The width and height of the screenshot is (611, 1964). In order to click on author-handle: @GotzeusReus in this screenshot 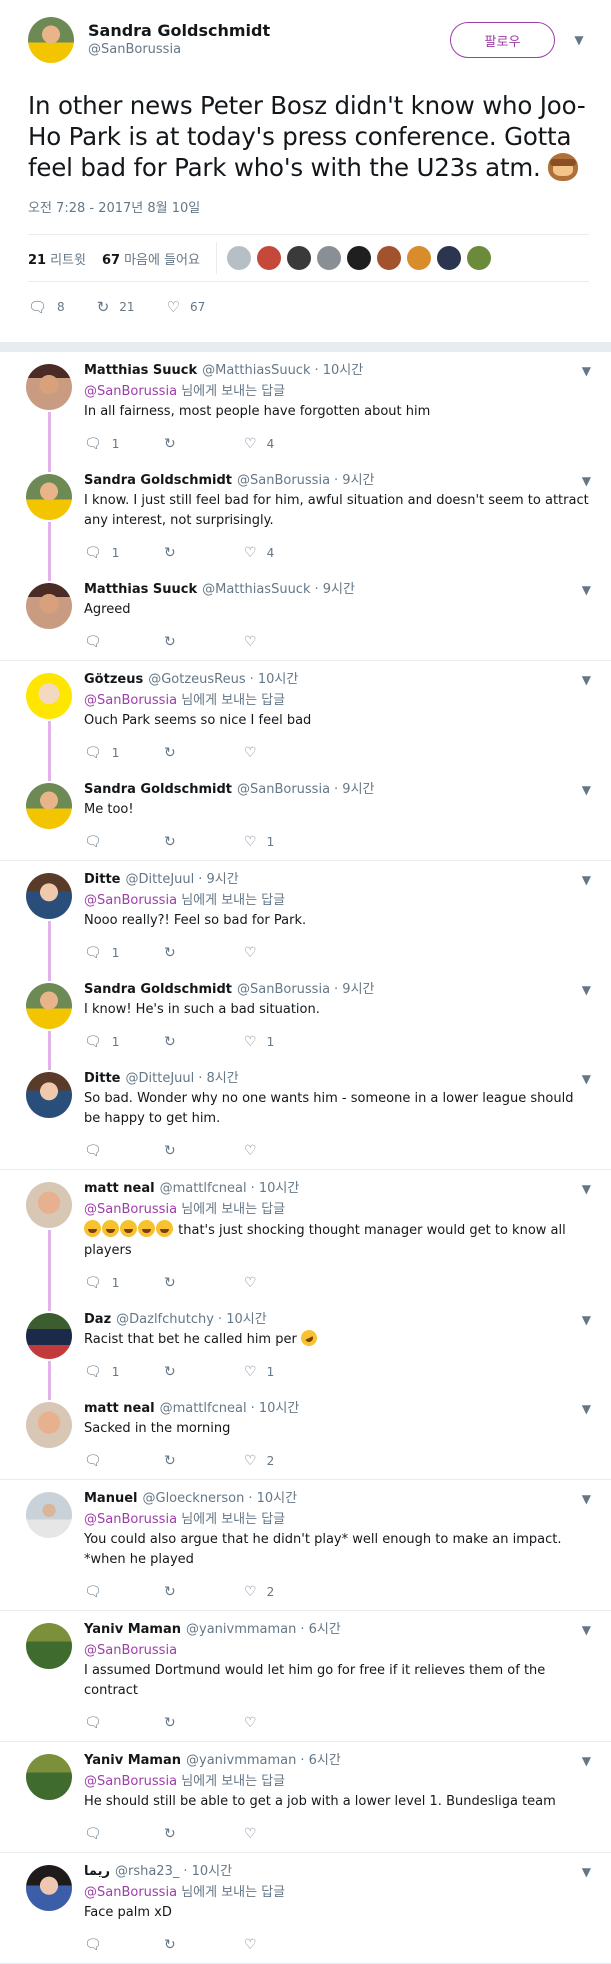, I will do `click(196, 680)`.